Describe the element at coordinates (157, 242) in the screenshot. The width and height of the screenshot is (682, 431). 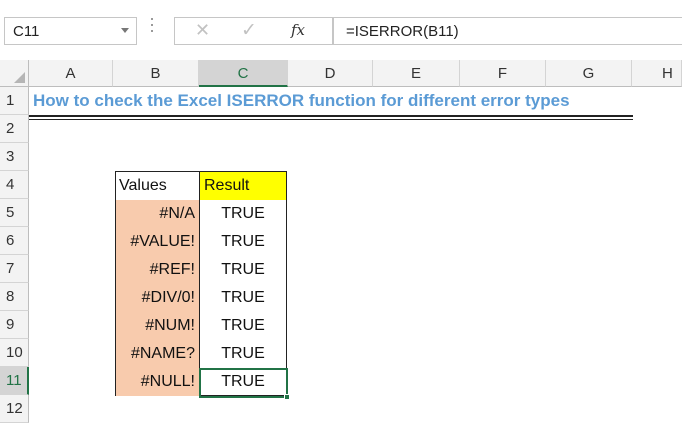
I see `value-cell: #VALUE!` at that location.